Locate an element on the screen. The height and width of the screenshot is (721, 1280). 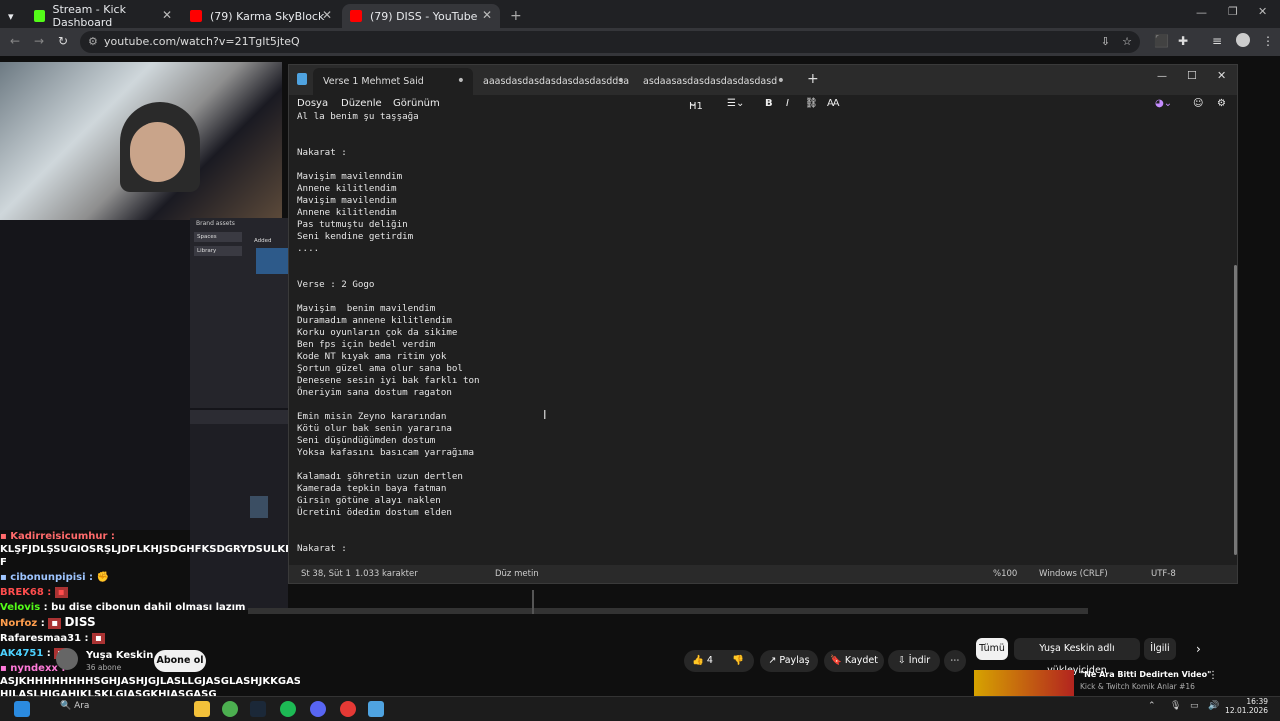
notepad-tab-verse1: Verse 1 Mehmet Said • is located at coordinates (393, 81).